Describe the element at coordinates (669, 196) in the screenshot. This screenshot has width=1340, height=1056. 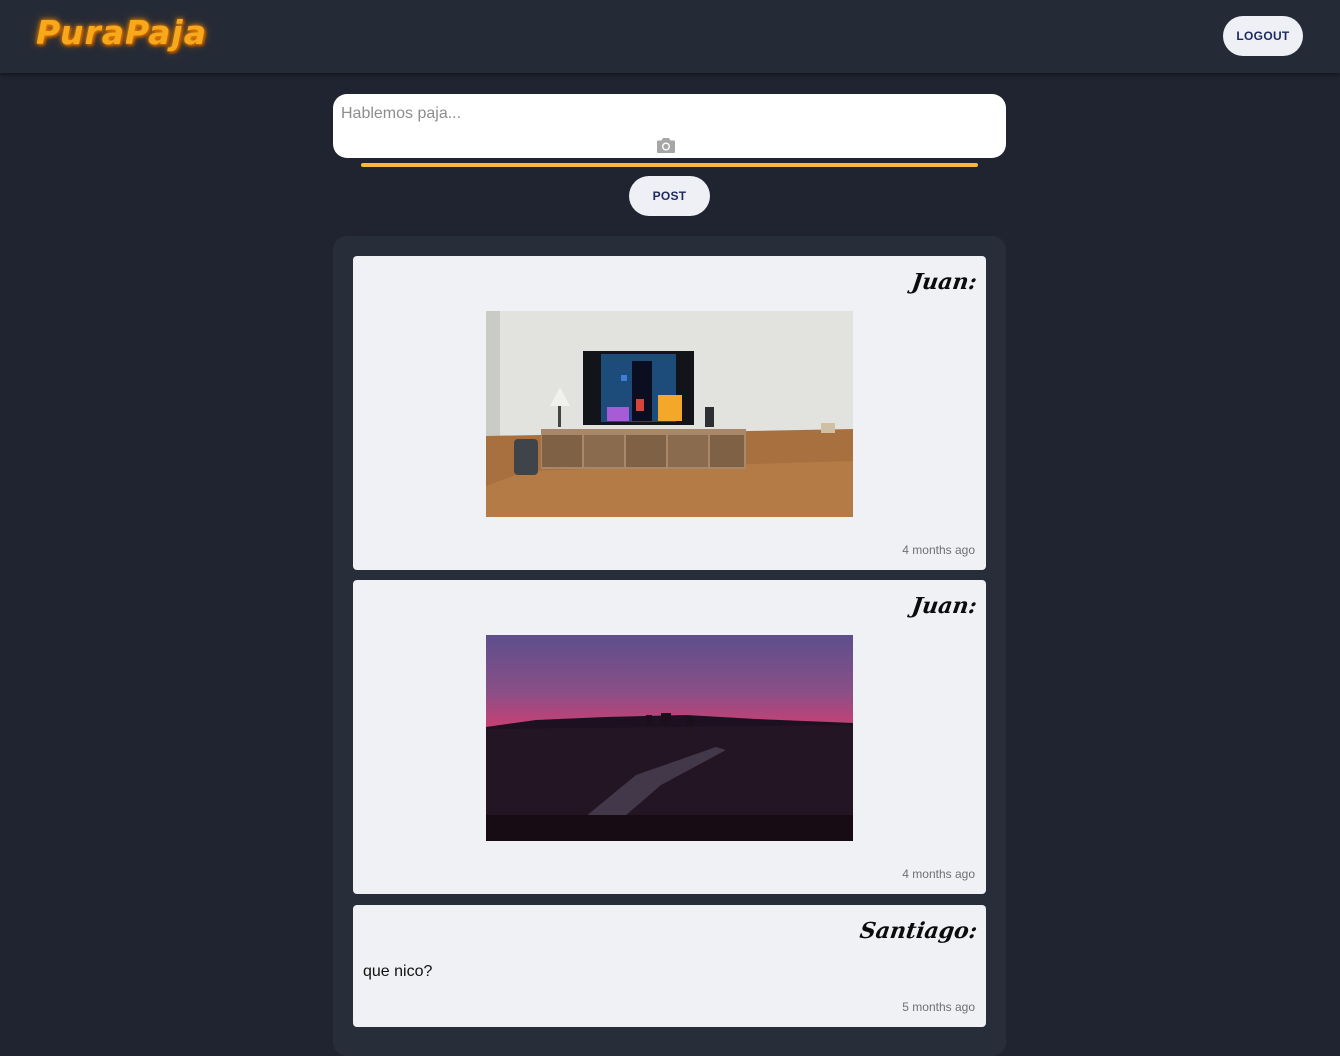
I see `post-button: POST` at that location.